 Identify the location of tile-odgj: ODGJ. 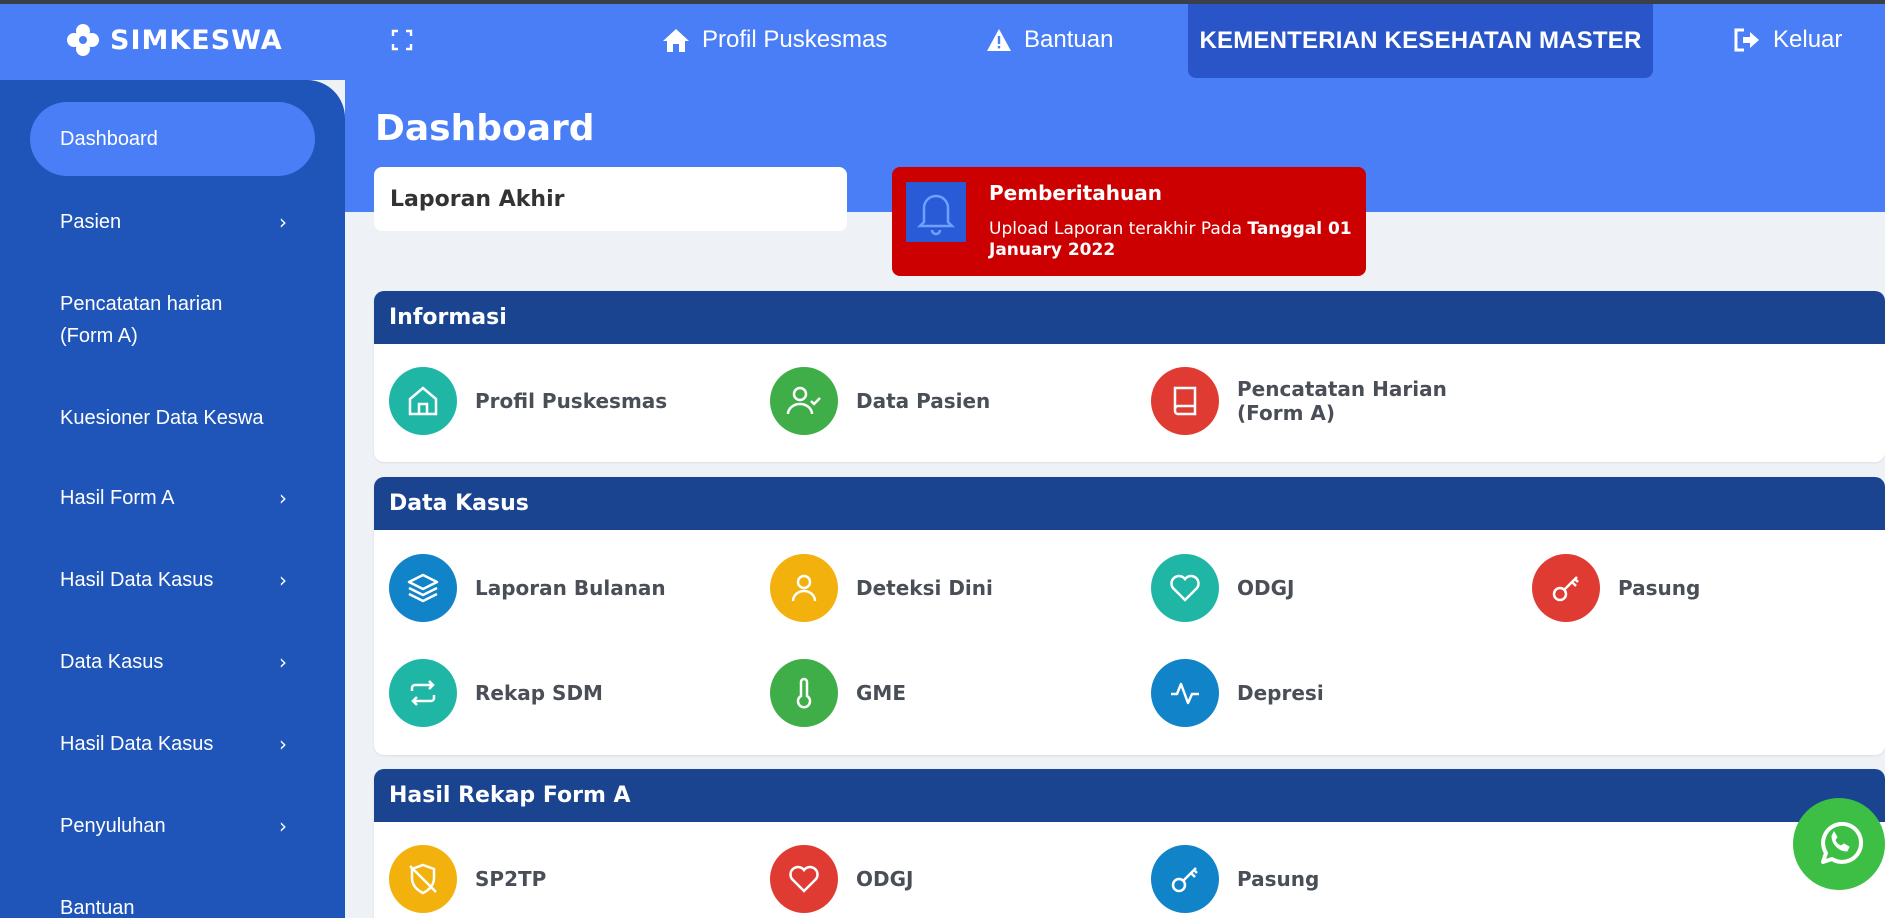
(1222, 588).